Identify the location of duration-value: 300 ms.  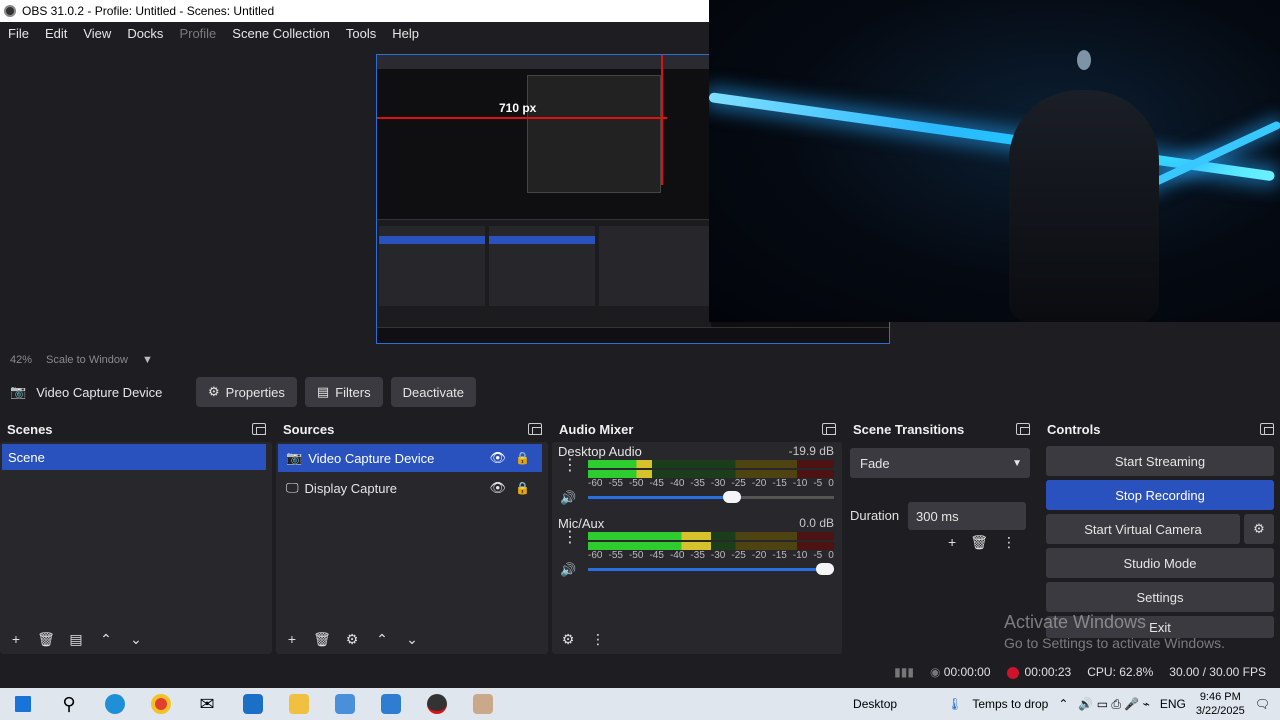
(937, 516).